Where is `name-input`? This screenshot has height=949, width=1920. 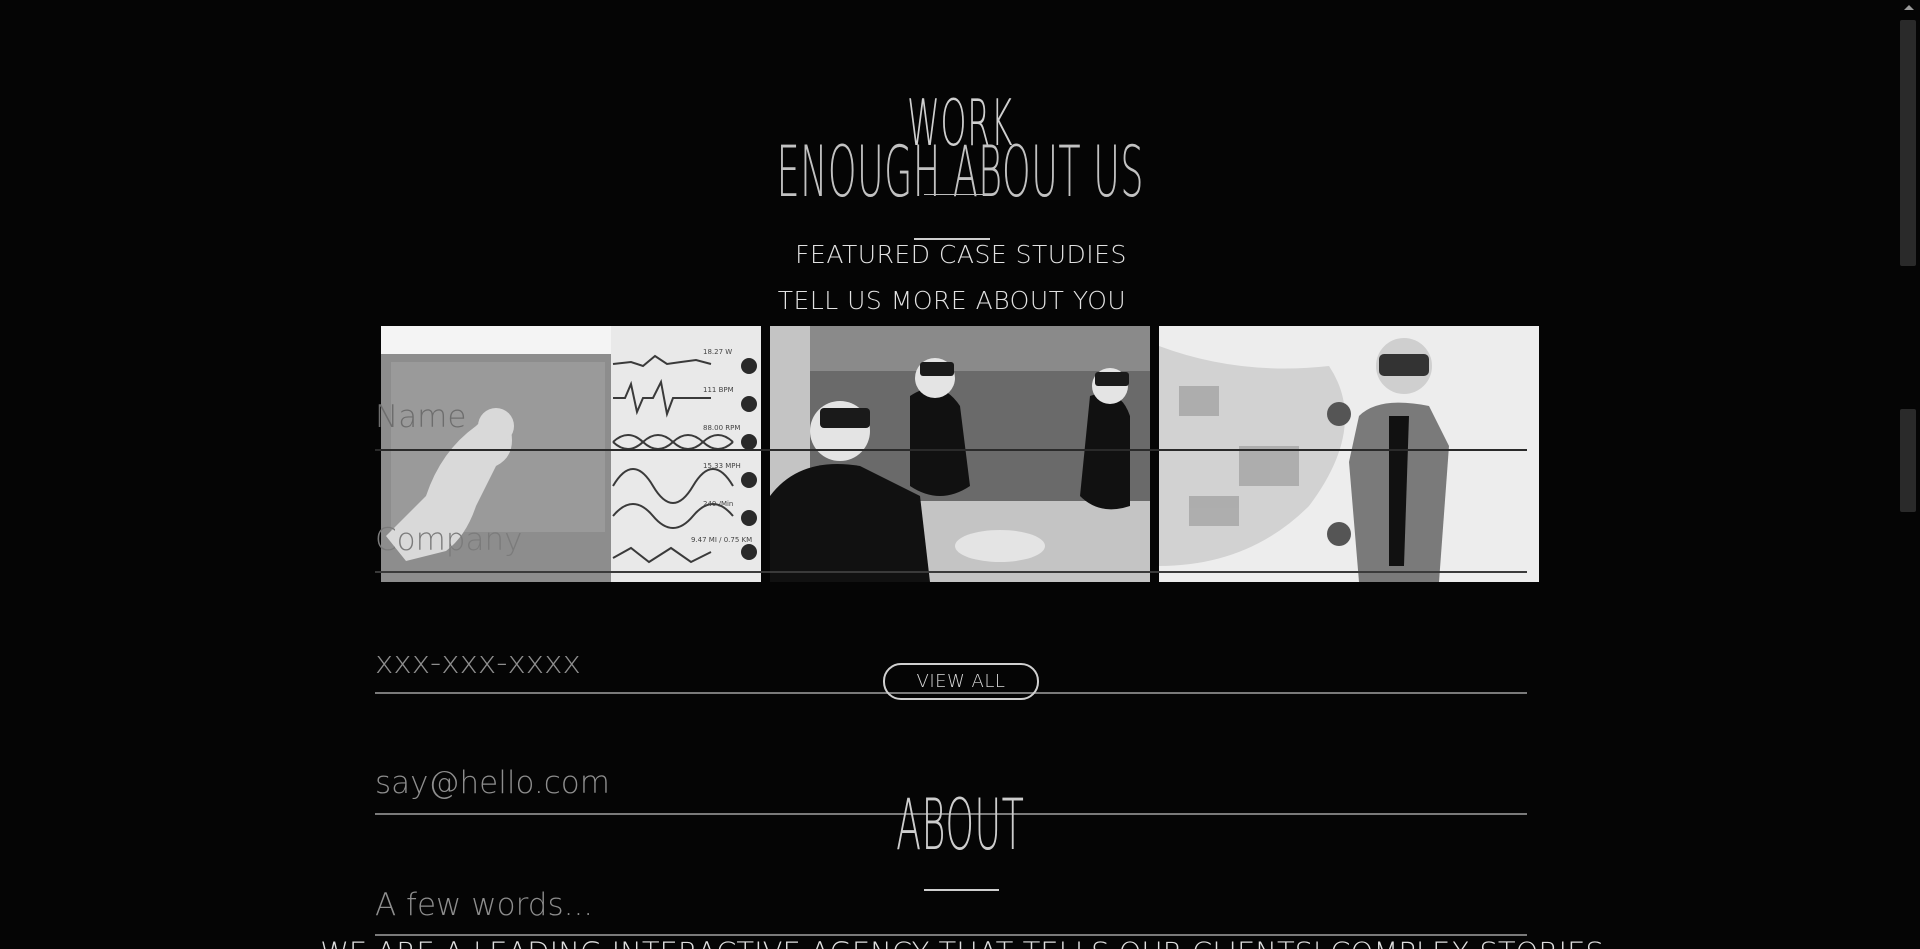
name-input is located at coordinates (951, 417).